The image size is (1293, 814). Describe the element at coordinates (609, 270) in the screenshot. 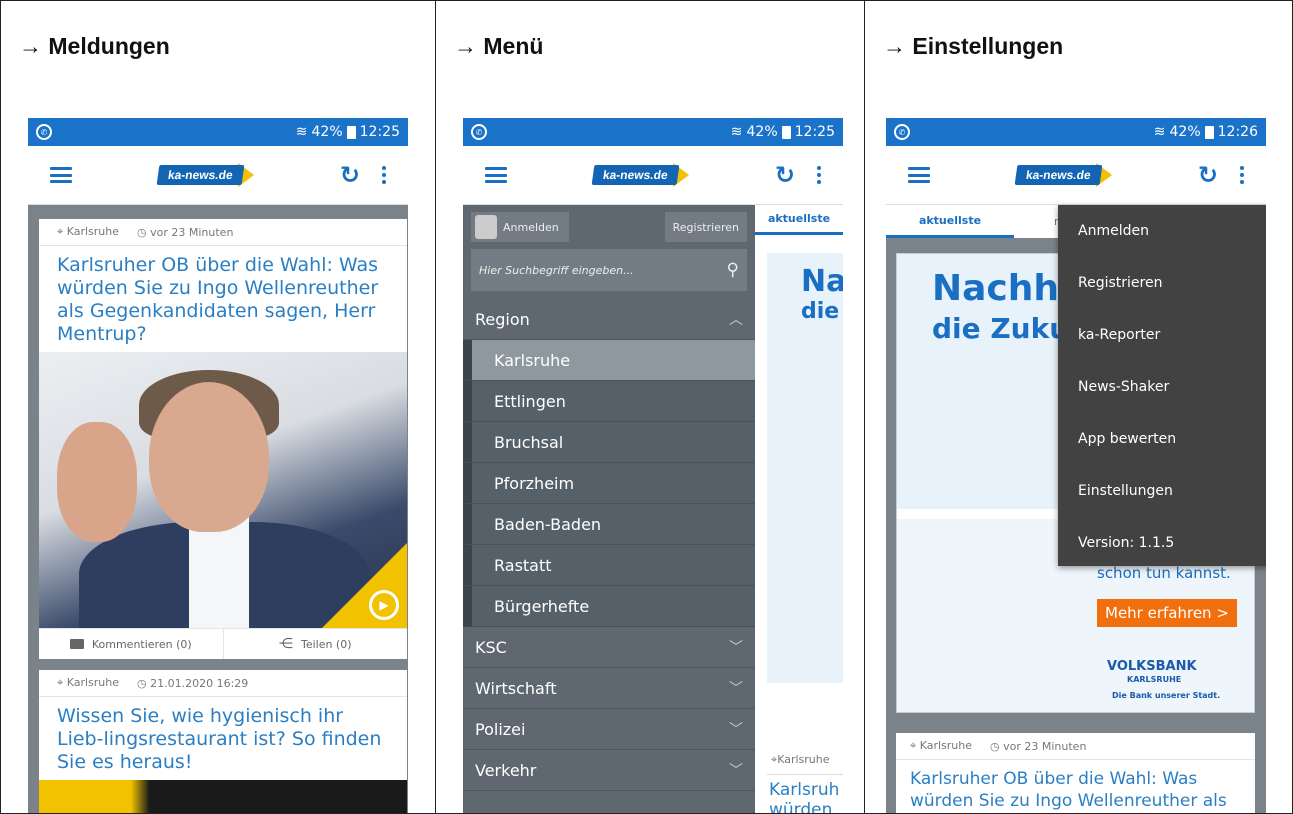

I see `search-input: Hier Suchbegriff eingeben... ⚲` at that location.